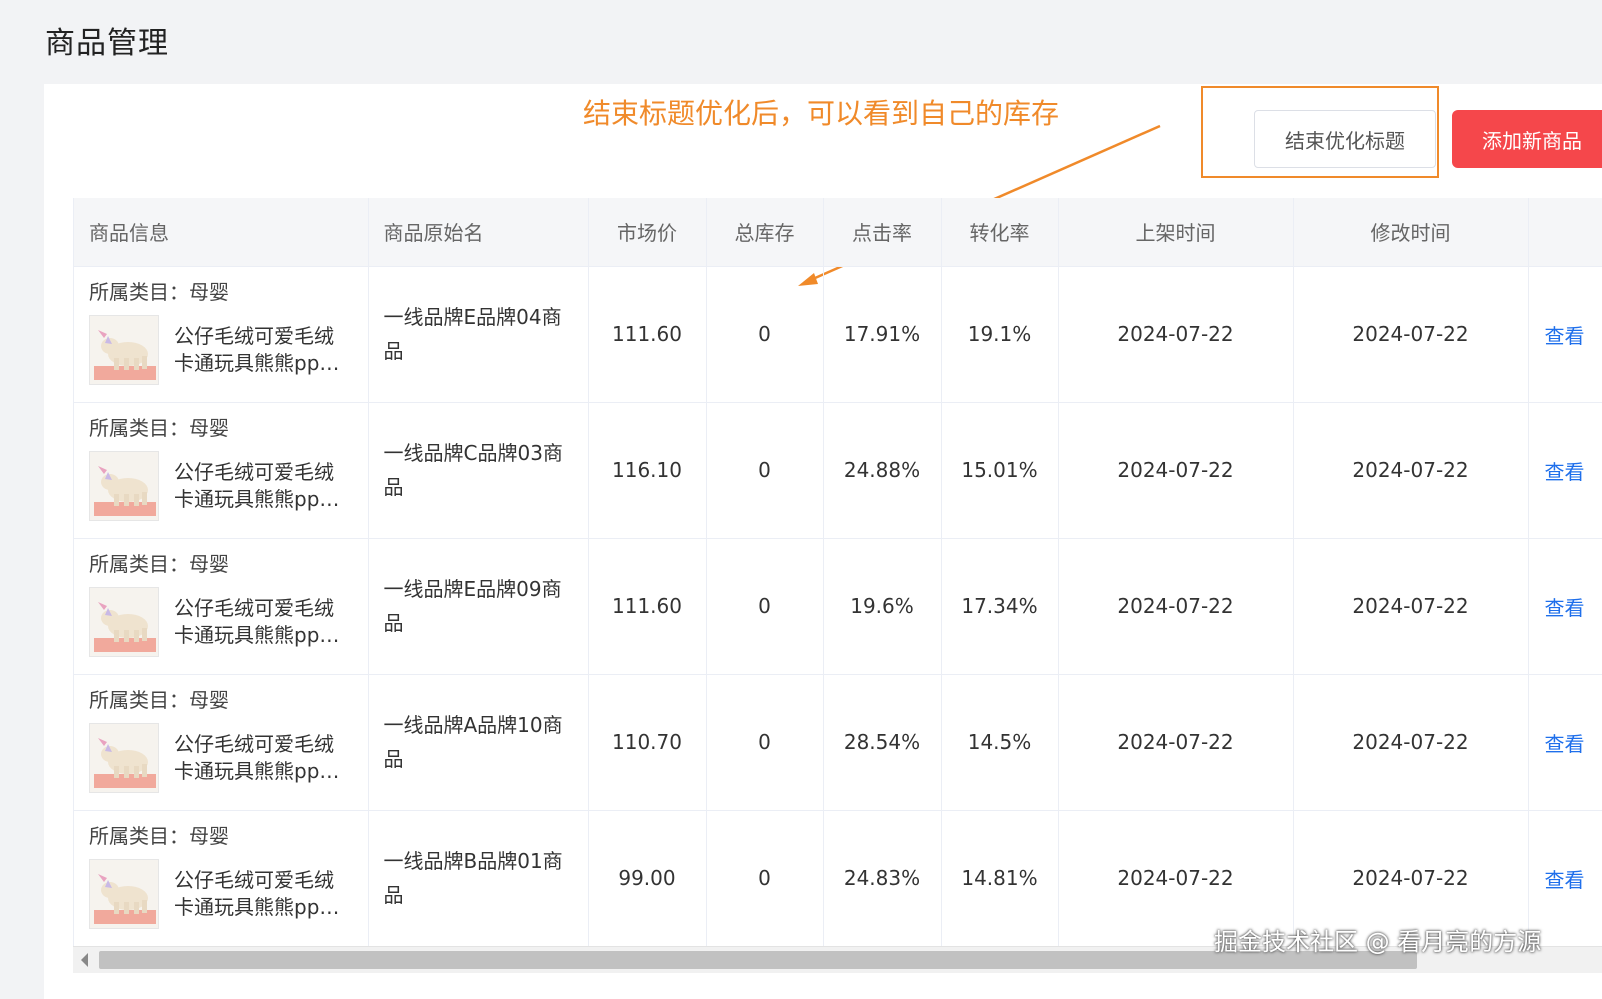  What do you see at coordinates (647, 878) in the screenshot?
I see `market-price-cell: 99.00` at bounding box center [647, 878].